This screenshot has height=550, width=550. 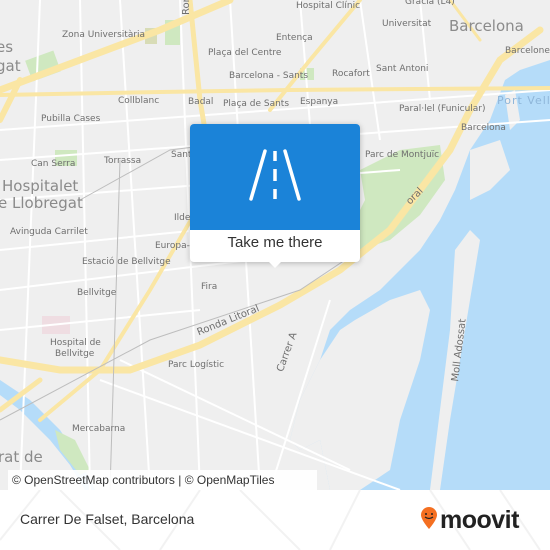 I want to click on map-label: Paral·lel (Funicular), so click(x=442, y=109).